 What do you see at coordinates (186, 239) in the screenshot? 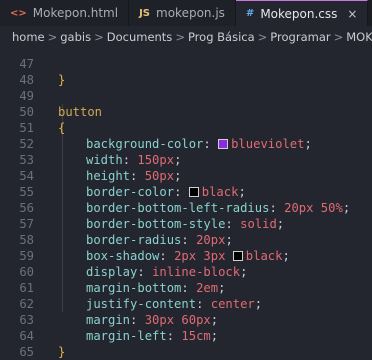
I see `code-line: 58 box-shadow: 2px 3px black;` at bounding box center [186, 239].